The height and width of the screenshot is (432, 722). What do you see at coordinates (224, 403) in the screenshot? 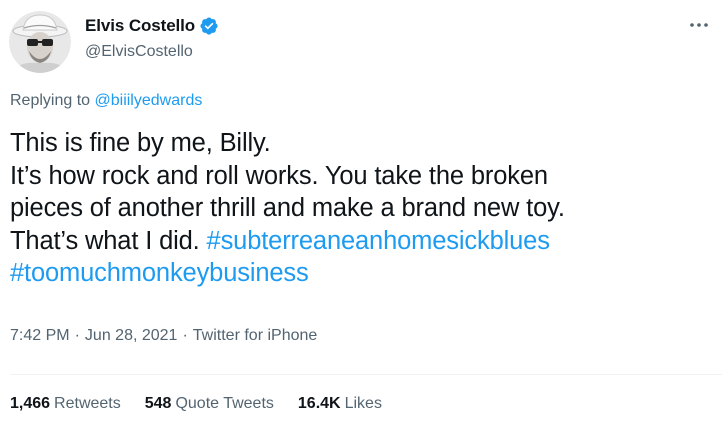
I see `quote-tweets-label: Quote Tweets` at bounding box center [224, 403].